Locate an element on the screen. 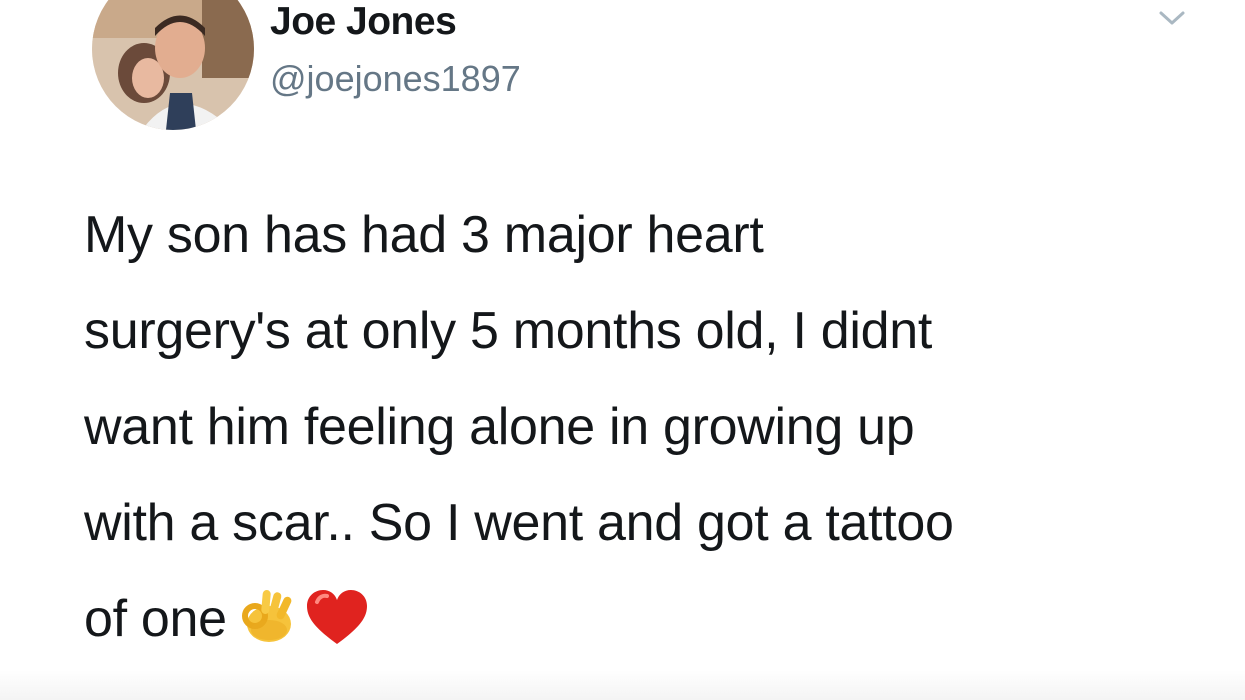 The height and width of the screenshot is (700, 1245). tweet-text-last-line: of one is located at coordinates (644, 625).